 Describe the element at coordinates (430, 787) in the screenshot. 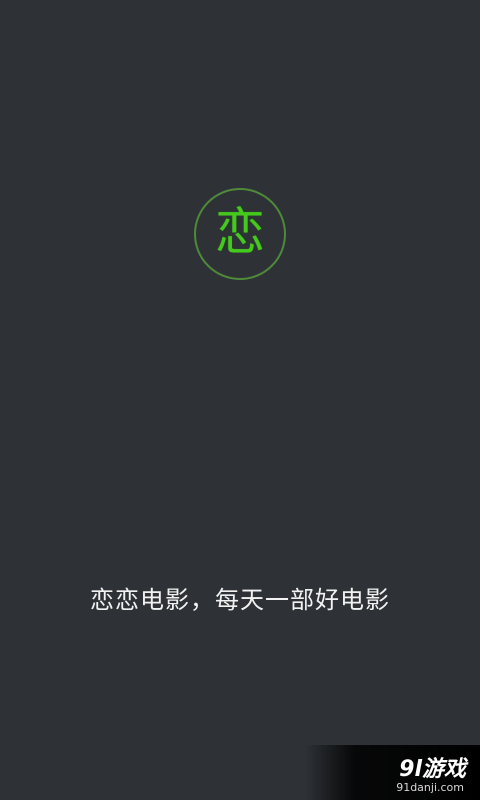

I see `watermark-url: 91danji.com` at that location.